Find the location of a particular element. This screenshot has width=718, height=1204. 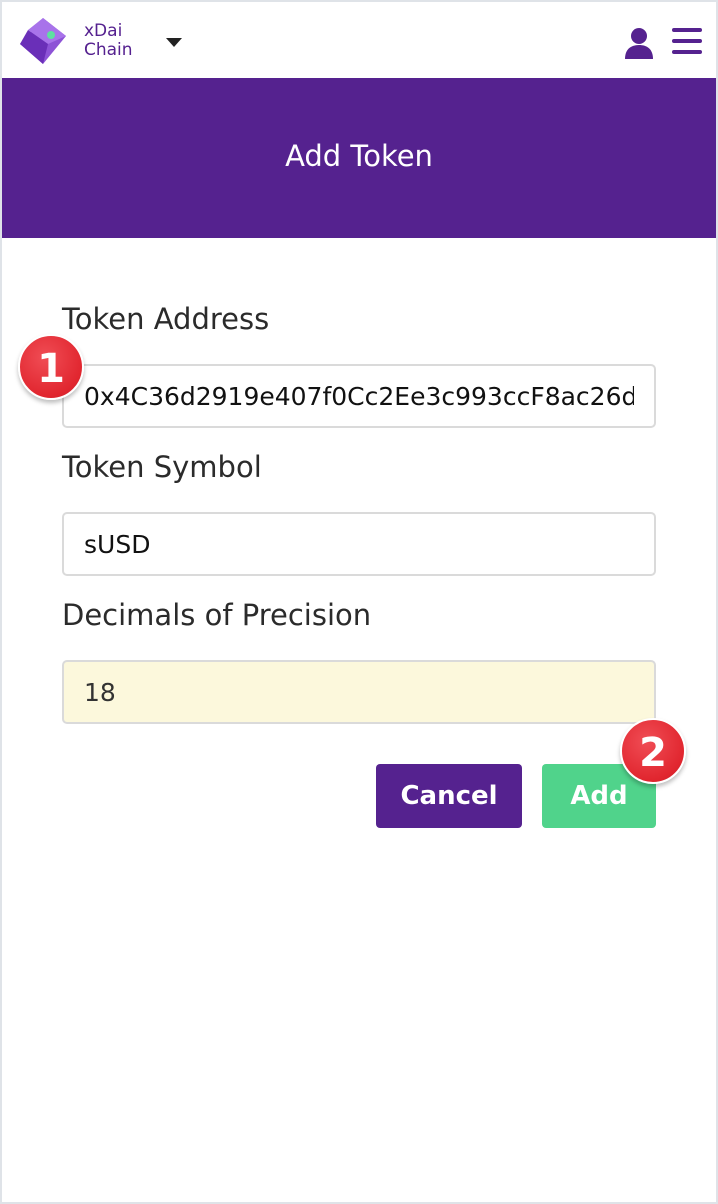

token-symbol-label: Token Symbol is located at coordinates (162, 467).